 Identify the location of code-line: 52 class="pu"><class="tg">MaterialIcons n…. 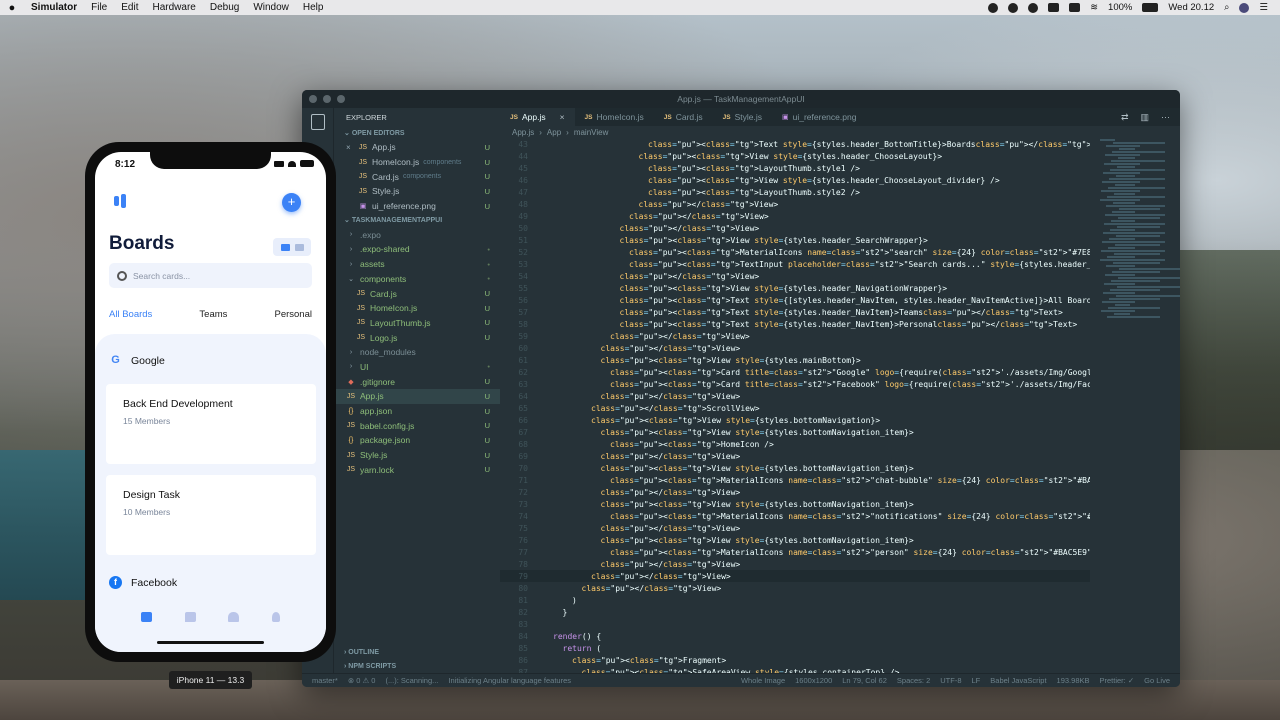
(795, 252).